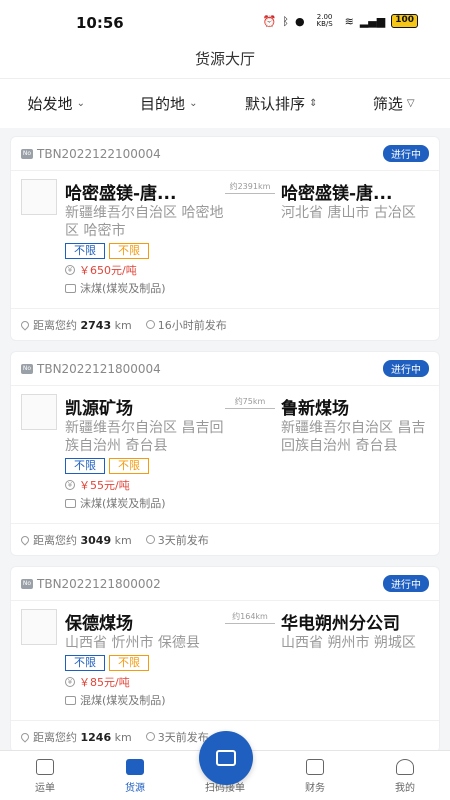 The width and height of the screenshot is (450, 800). I want to click on posted-text: 3天前发布, so click(183, 540).